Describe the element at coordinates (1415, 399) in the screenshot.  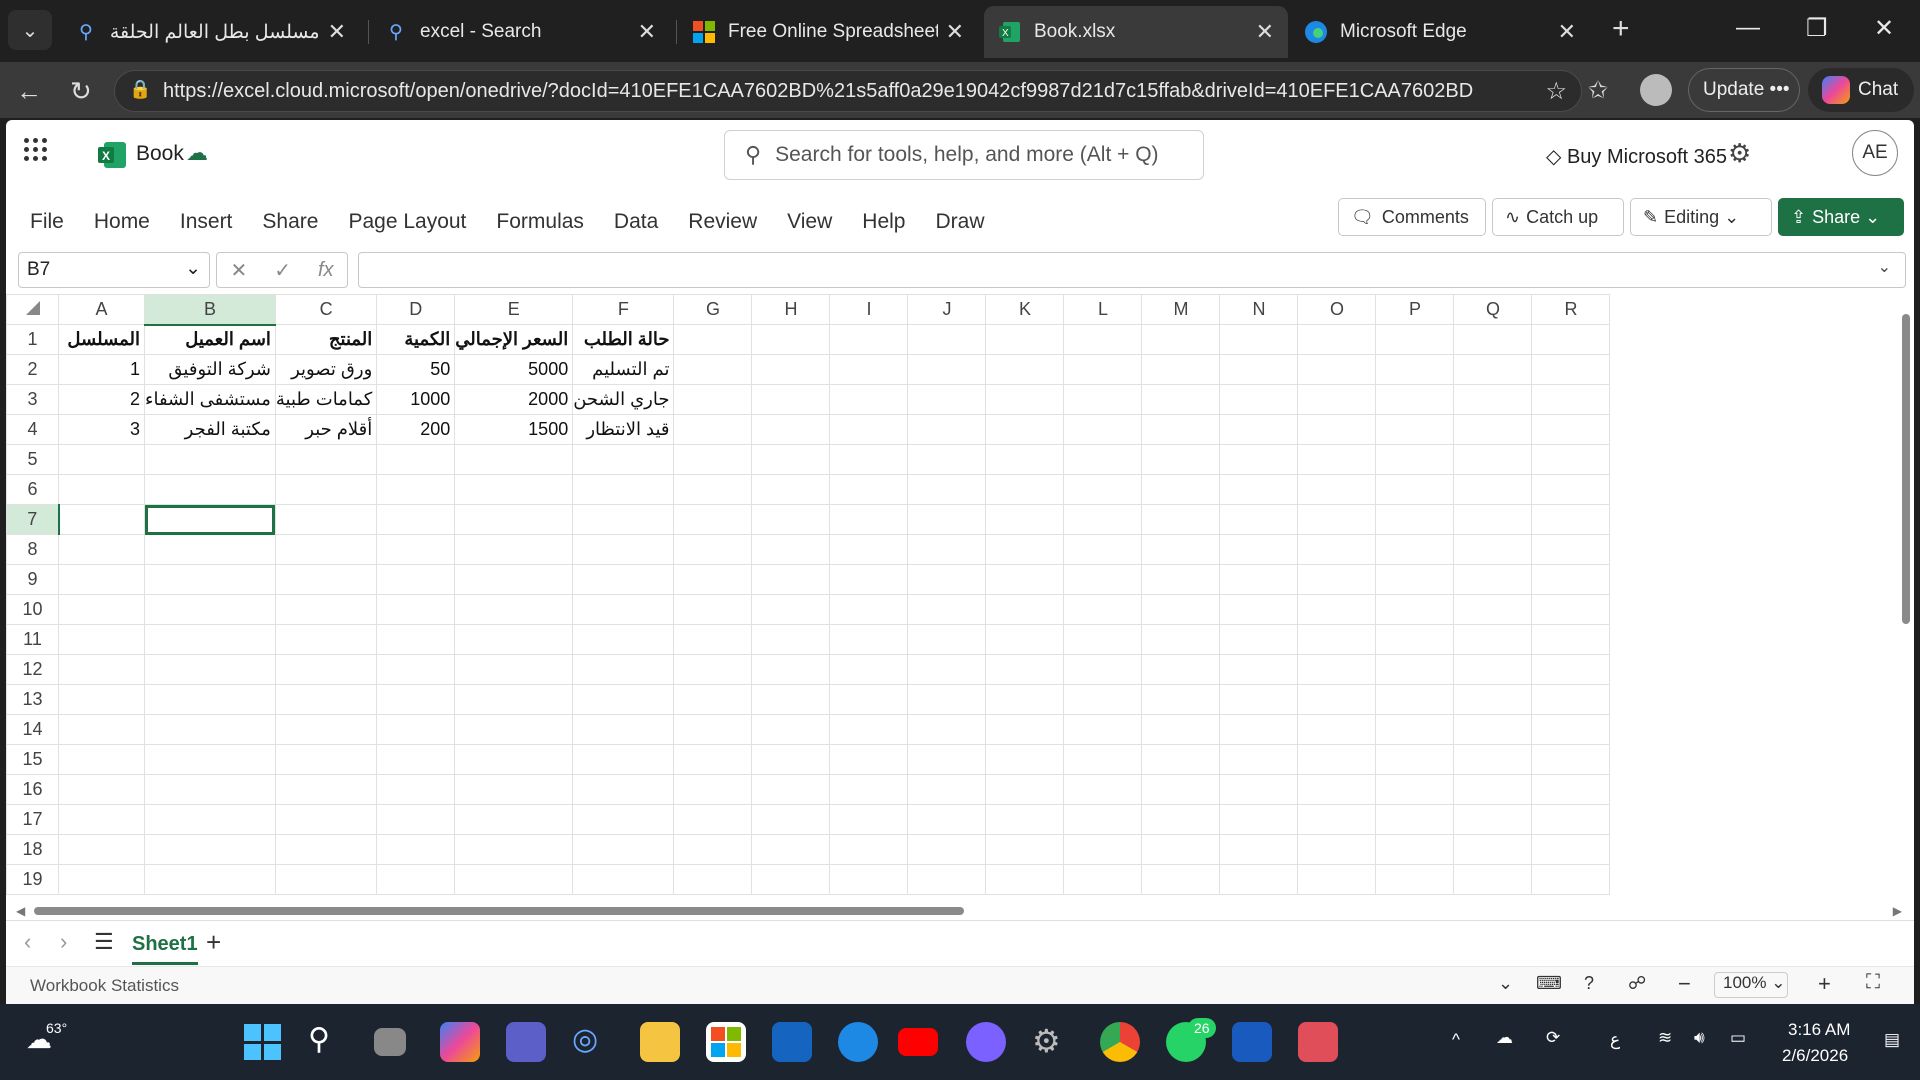
I see `cell-P3` at that location.